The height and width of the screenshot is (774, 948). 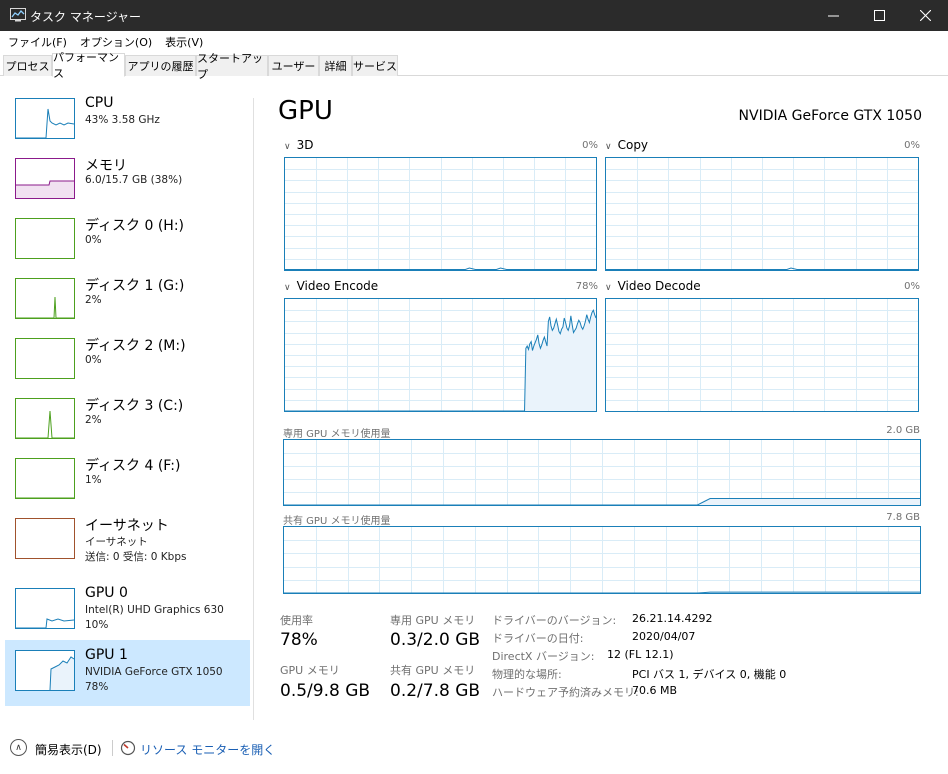 I want to click on sidebar-item-name: GPU 1, so click(x=106, y=655).